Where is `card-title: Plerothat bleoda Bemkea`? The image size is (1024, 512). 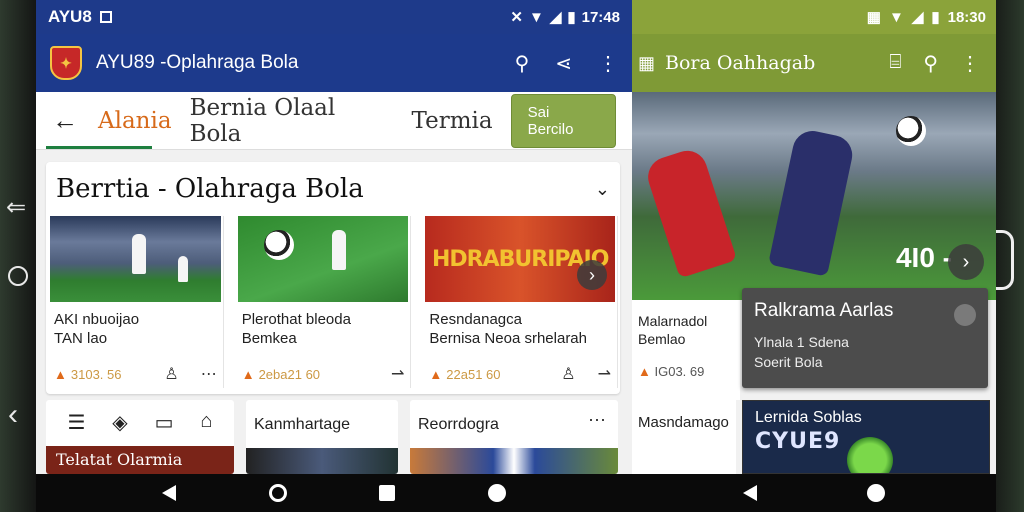
card-title: Plerothat bleoda Bemkea is located at coordinates (296, 329).